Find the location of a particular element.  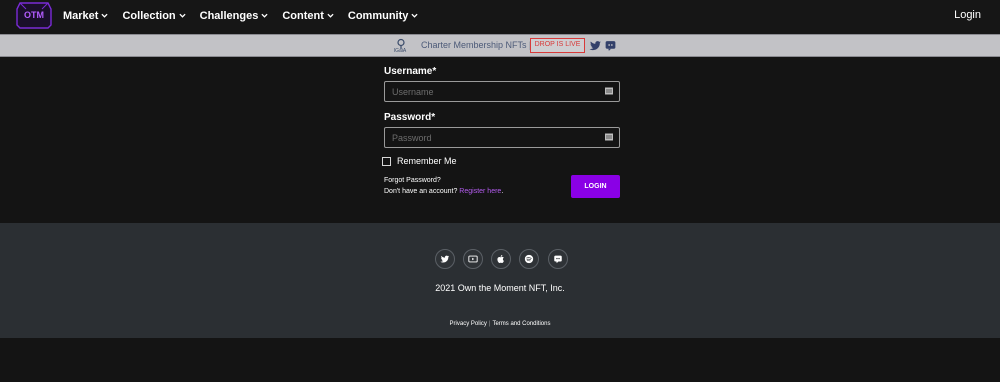

username-field-wrapper is located at coordinates (502, 91).